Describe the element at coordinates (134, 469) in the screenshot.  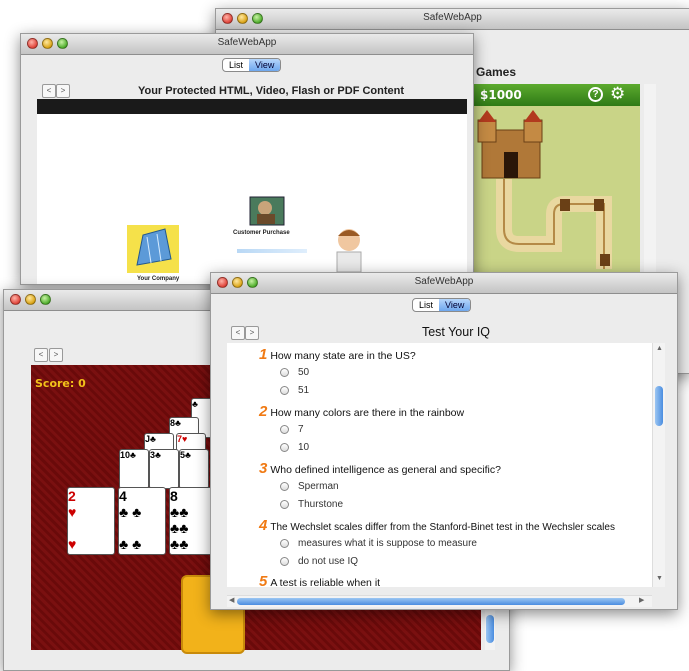
I see `card-row4-a: 10♣` at that location.